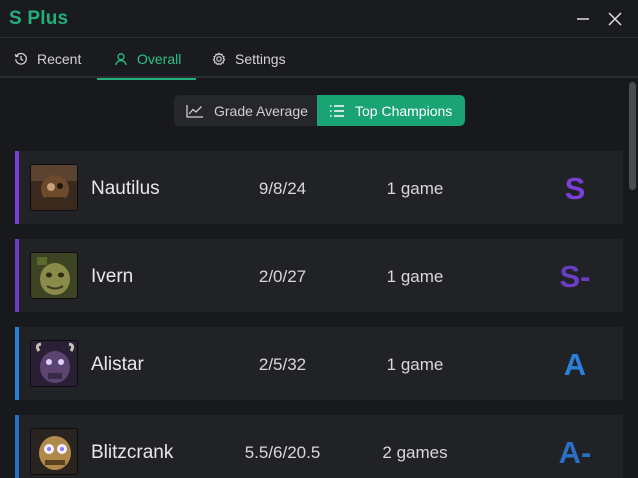 Image resolution: width=638 pixels, height=478 pixels. What do you see at coordinates (575, 452) in the screenshot?
I see `champion-grade: A-` at bounding box center [575, 452].